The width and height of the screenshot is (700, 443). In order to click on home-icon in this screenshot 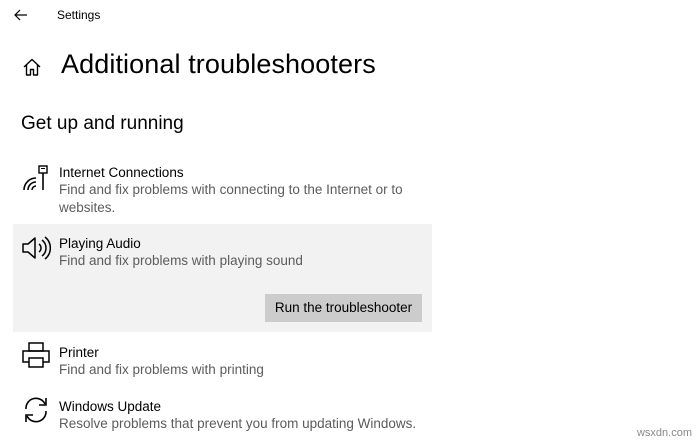, I will do `click(32, 67)`.